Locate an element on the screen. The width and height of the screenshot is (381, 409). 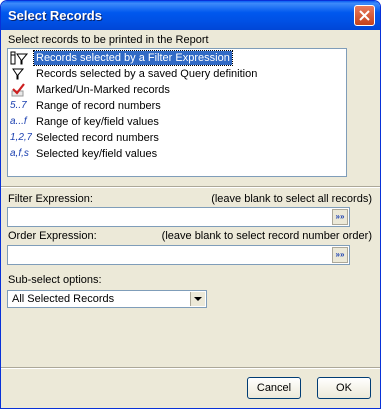
list-item-key-range: a...f Range of key/field values is located at coordinates (177, 122).